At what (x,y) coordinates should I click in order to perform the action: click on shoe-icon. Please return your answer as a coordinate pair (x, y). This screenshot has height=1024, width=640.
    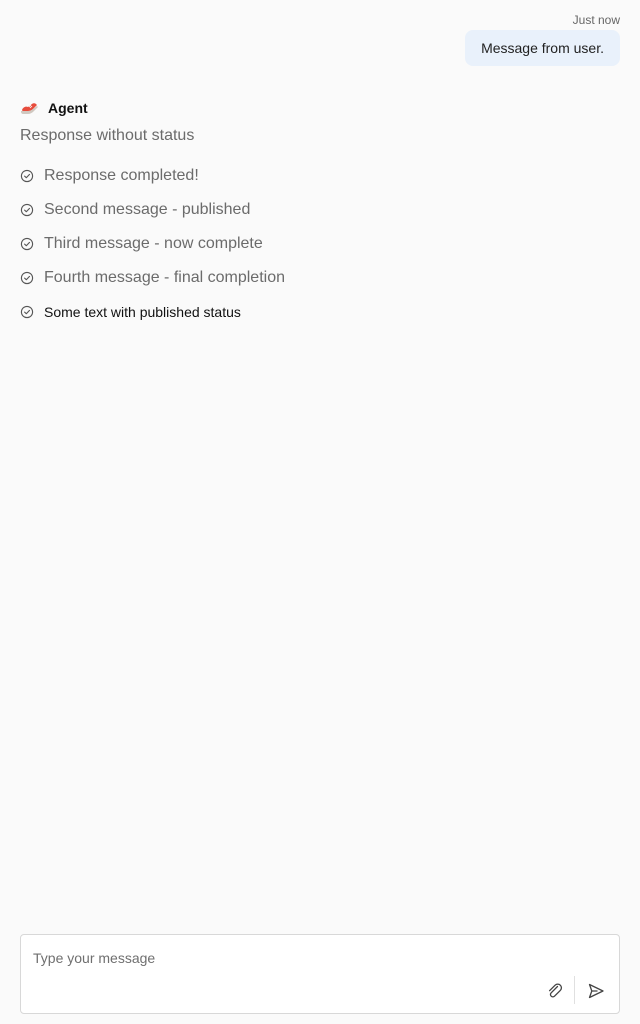
    Looking at the image, I should click on (29, 108).